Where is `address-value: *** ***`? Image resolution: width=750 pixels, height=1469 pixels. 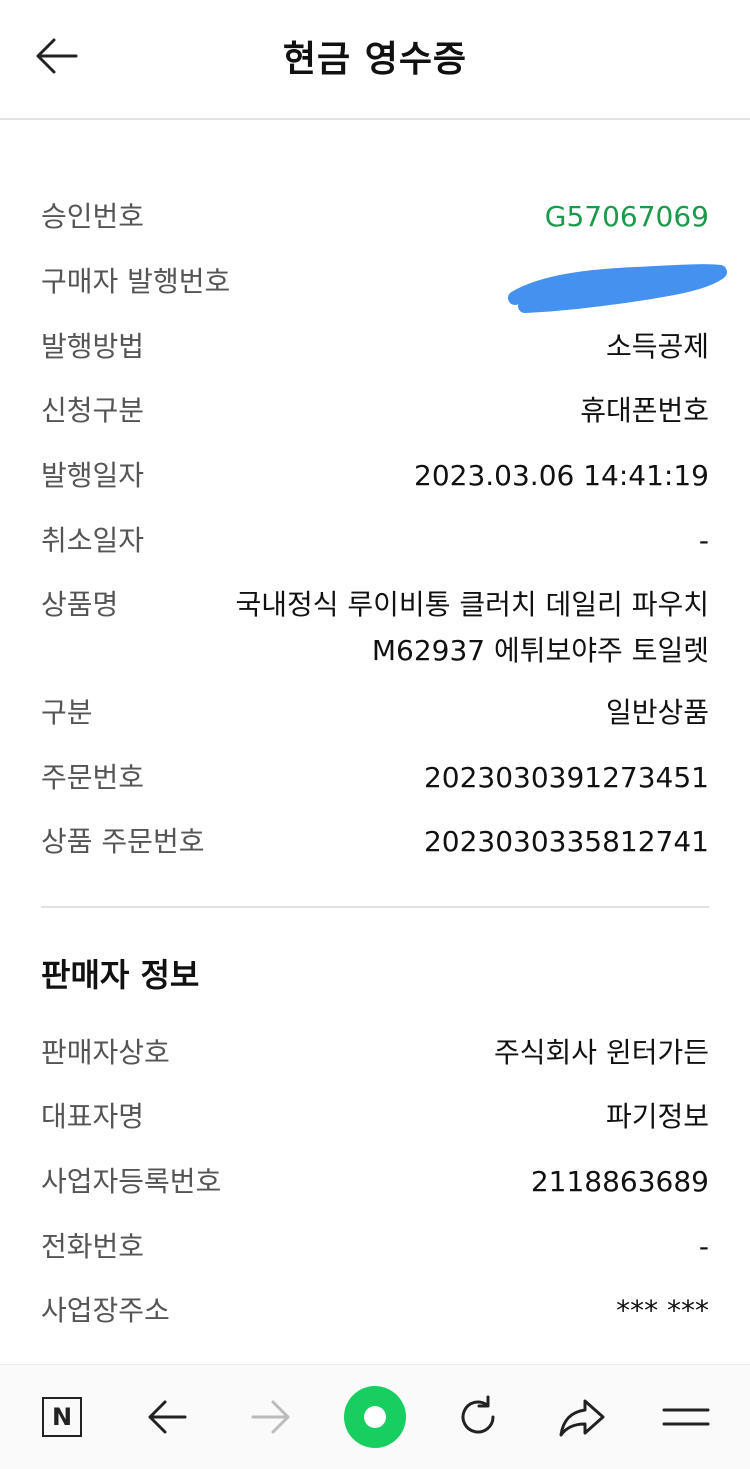
address-value: *** *** is located at coordinates (662, 1310).